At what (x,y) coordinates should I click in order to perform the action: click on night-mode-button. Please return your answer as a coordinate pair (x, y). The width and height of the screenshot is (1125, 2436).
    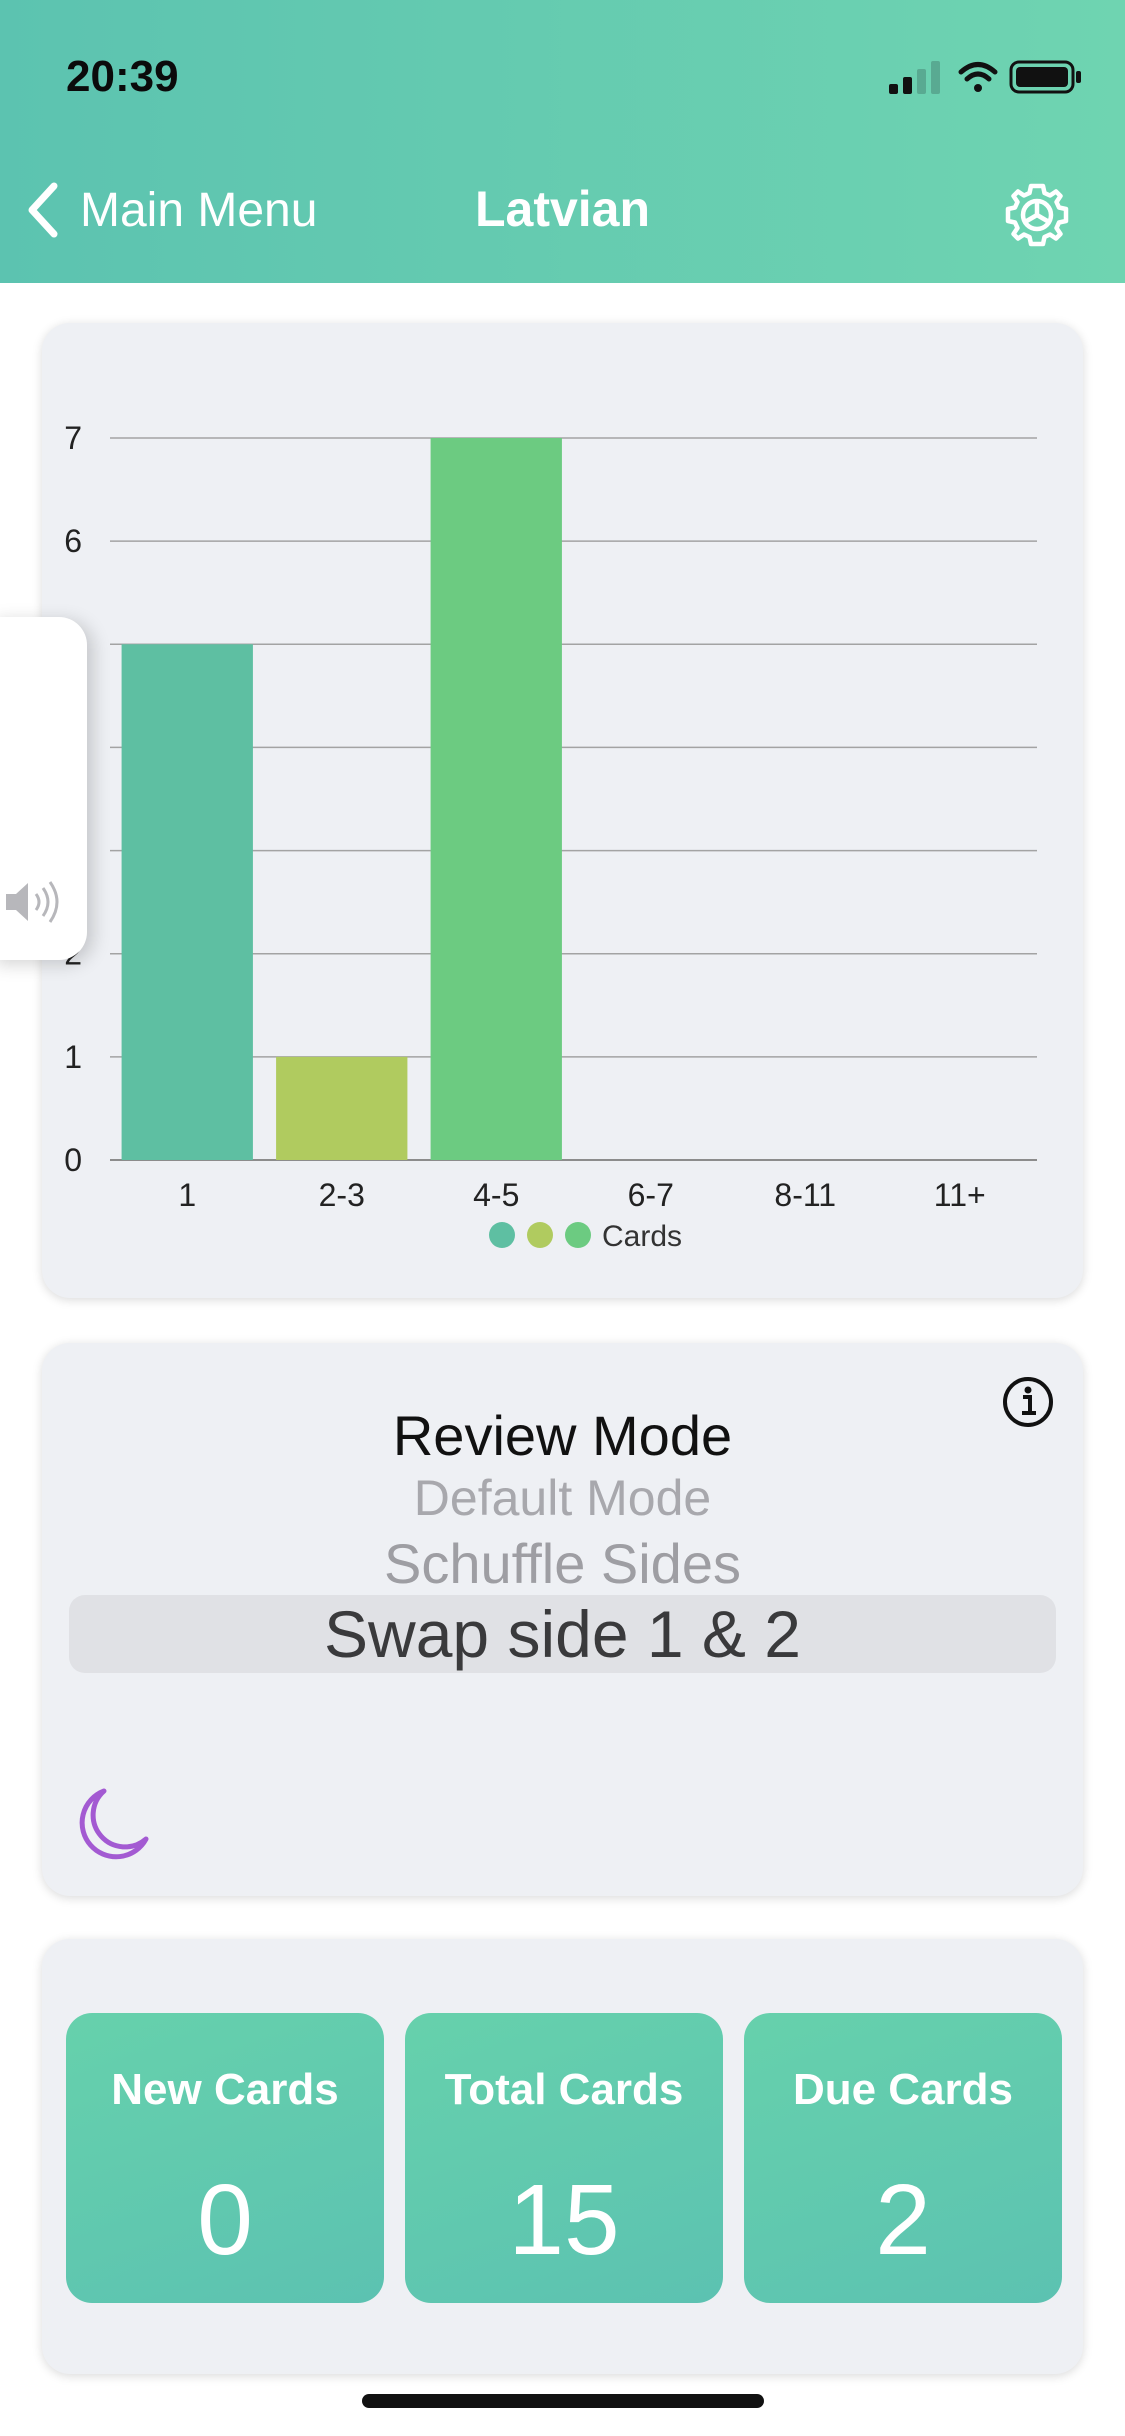
    Looking at the image, I should click on (111, 1828).